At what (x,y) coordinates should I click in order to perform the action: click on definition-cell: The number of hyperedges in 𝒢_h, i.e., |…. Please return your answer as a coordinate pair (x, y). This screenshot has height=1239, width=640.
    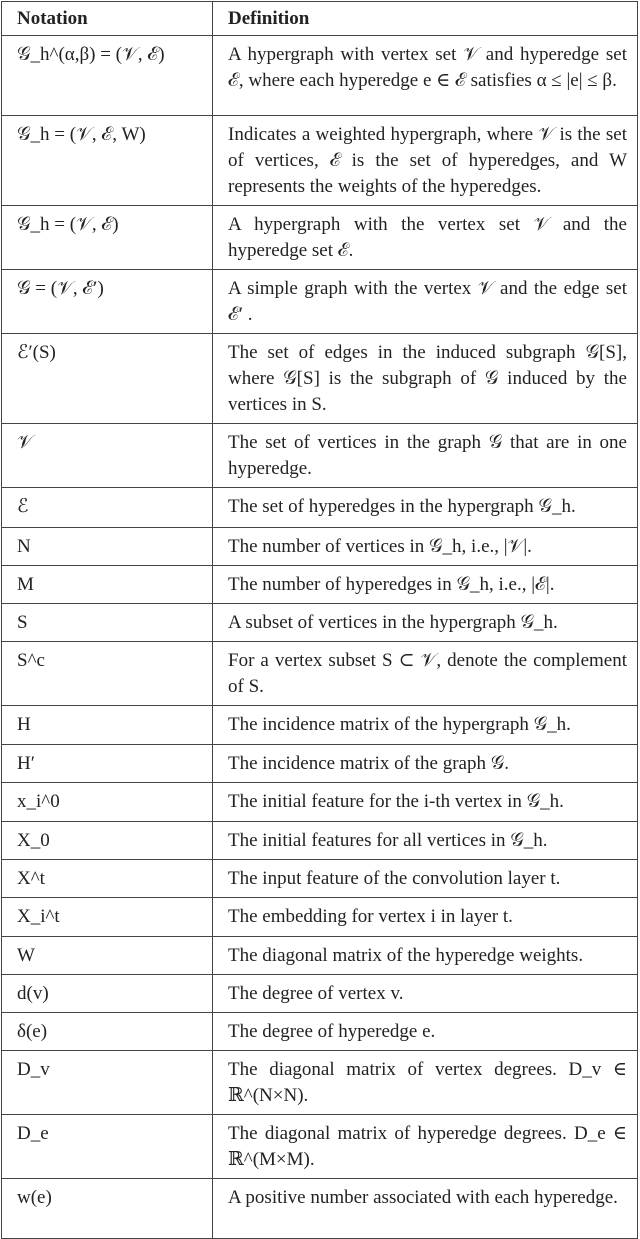
    Looking at the image, I should click on (425, 584).